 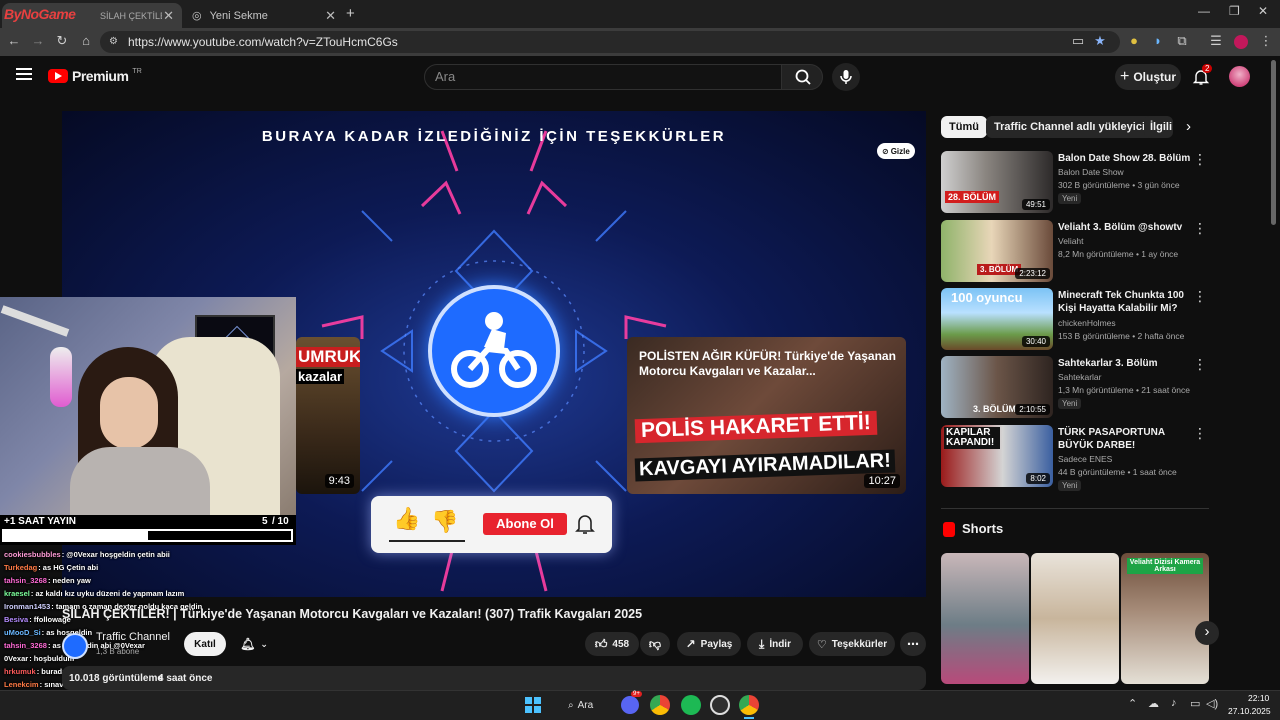 I want to click on obs-icon, so click(x=720, y=705).